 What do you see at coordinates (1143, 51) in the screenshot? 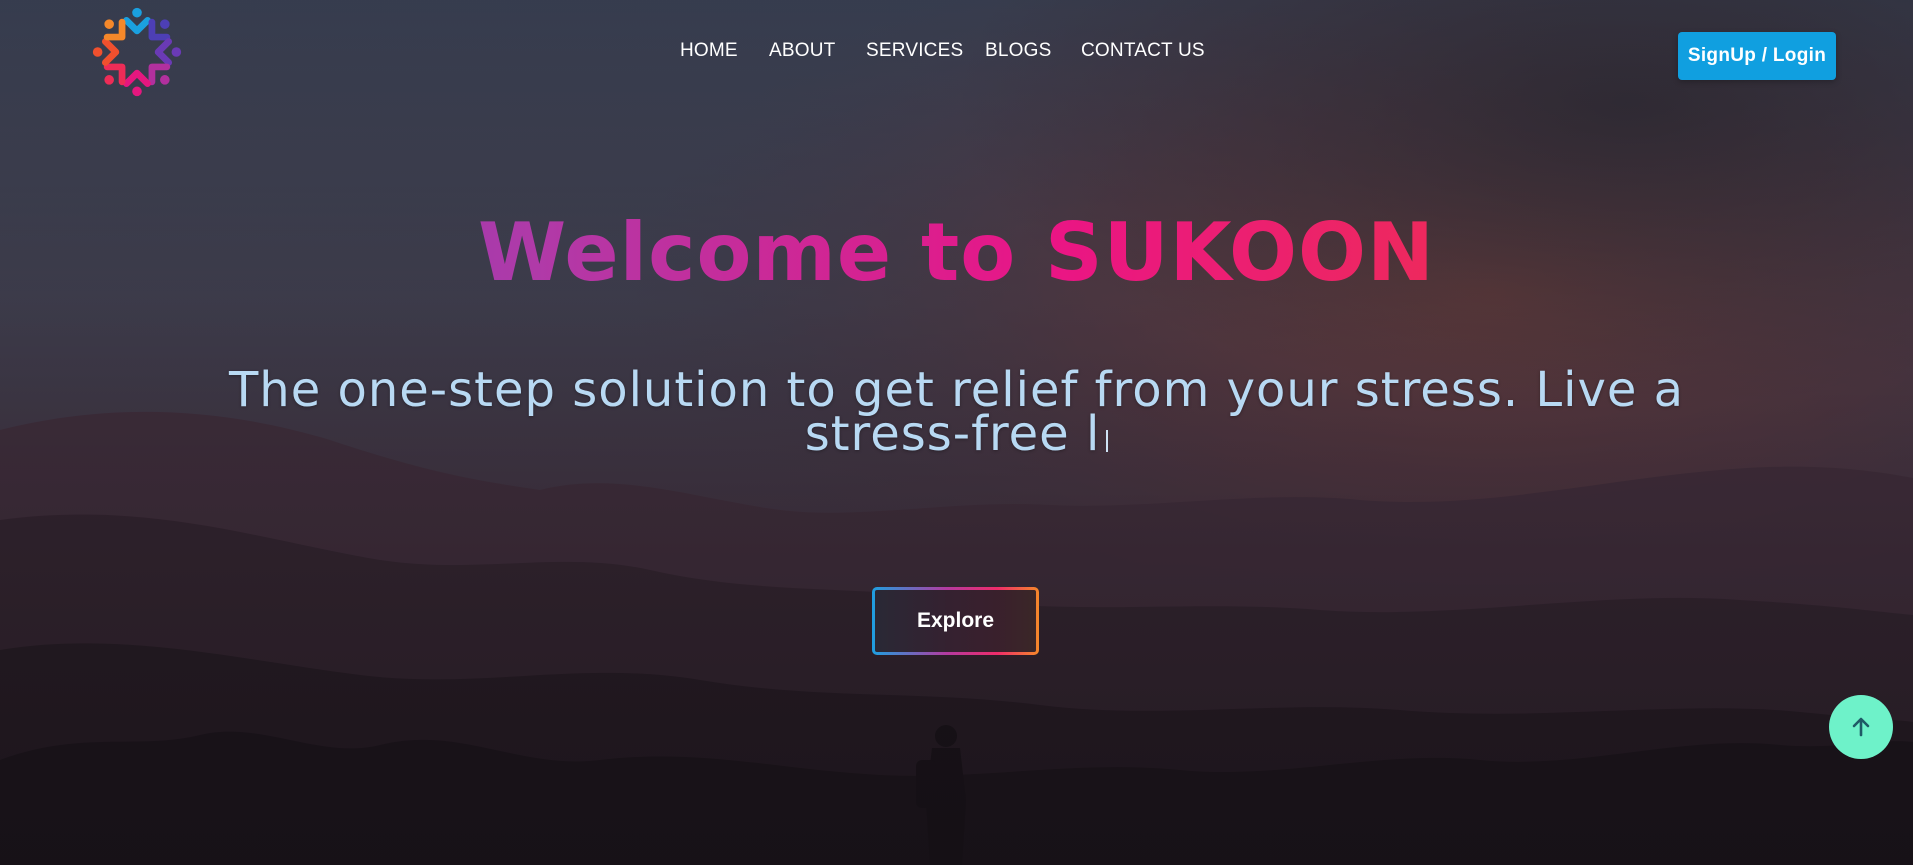
I see `nav-item-contact-us: CONTACT US` at bounding box center [1143, 51].